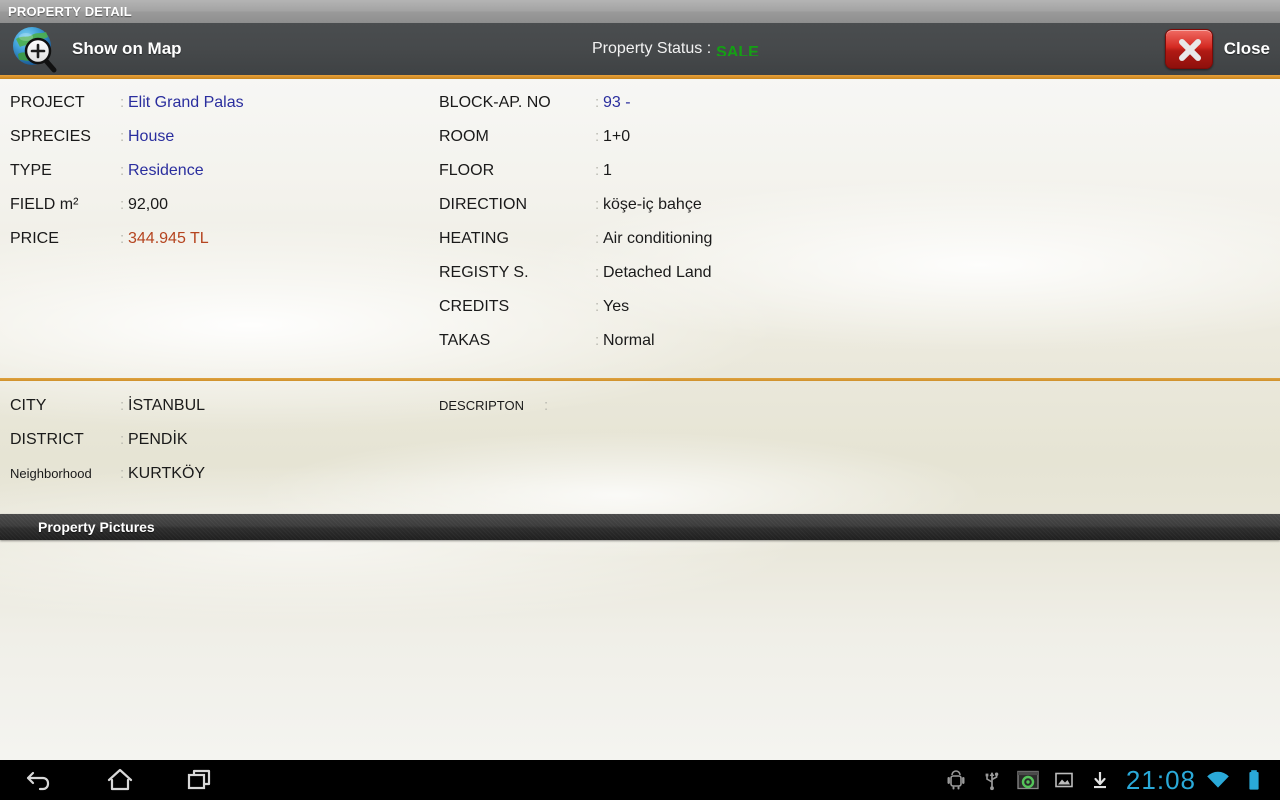 This screenshot has height=800, width=1280. Describe the element at coordinates (474, 306) in the screenshot. I see `detail-label: CREDITS` at that location.